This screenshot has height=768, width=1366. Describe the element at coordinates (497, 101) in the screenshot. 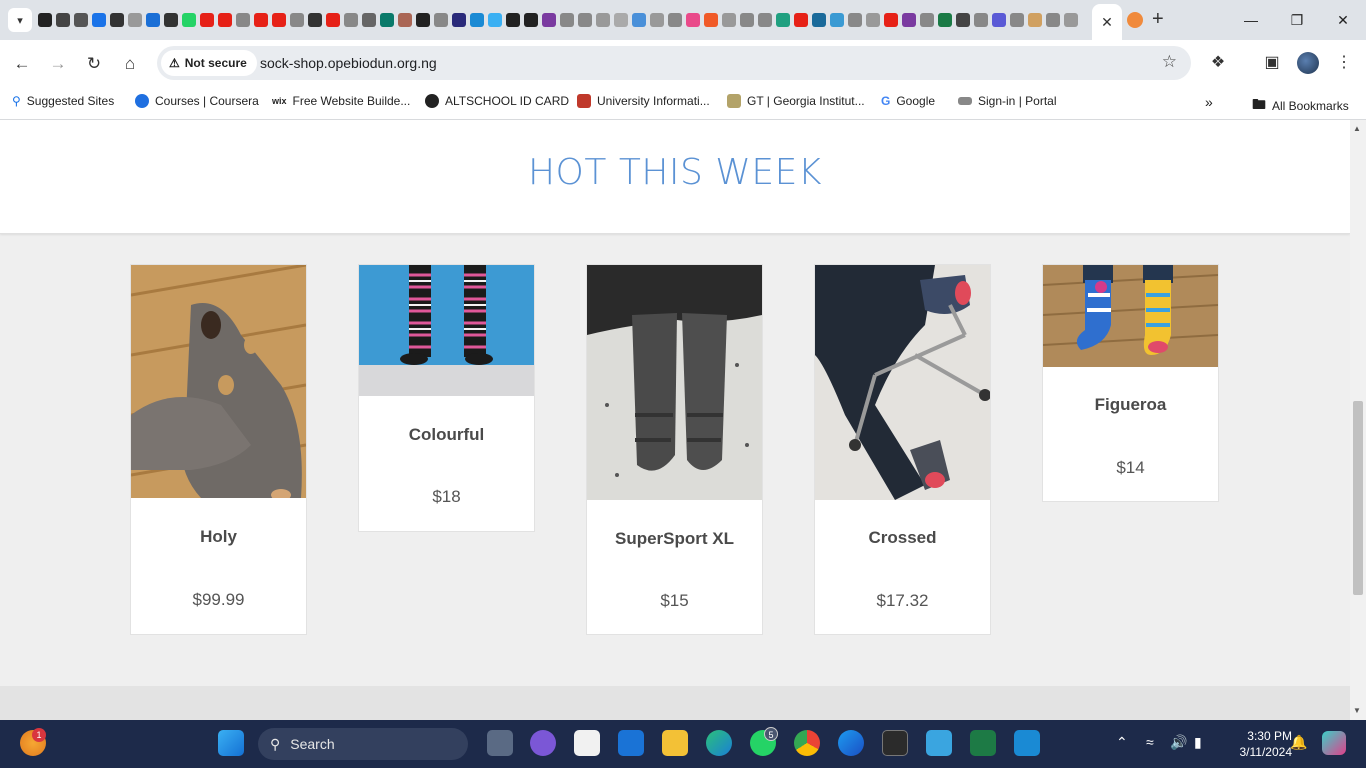

I see `bookmark-altschool: ALTSCHOOL ID CARD` at that location.